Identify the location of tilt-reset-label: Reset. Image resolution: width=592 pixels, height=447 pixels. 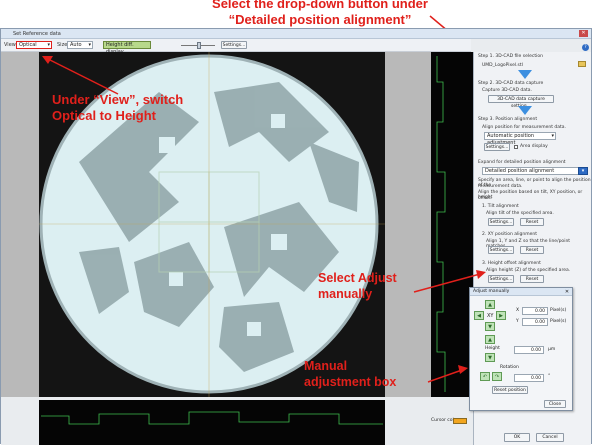
(532, 222).